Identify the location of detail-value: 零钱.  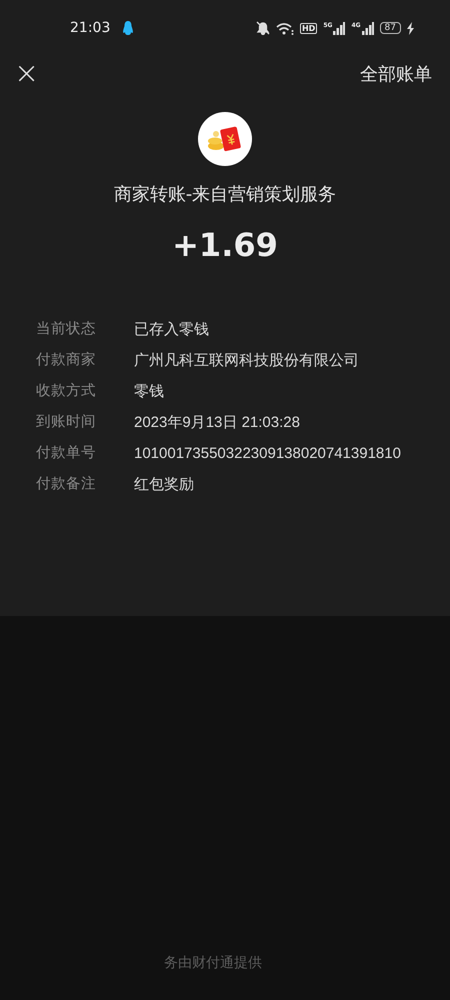
(149, 392).